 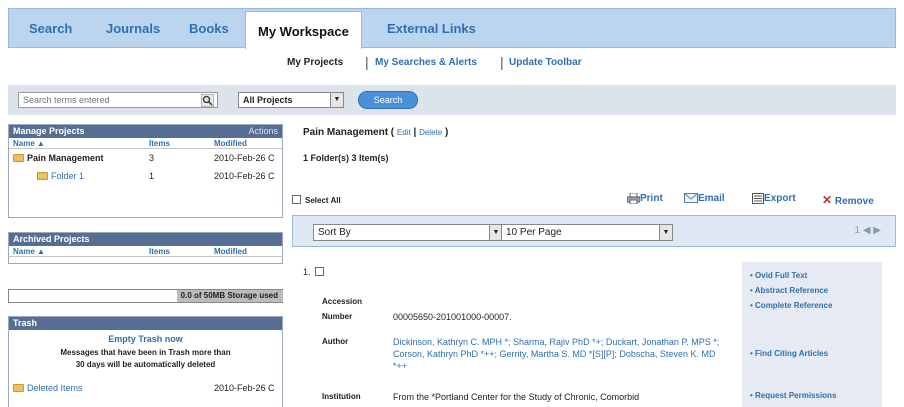 I want to click on link-text: Complete Reference, so click(x=794, y=305).